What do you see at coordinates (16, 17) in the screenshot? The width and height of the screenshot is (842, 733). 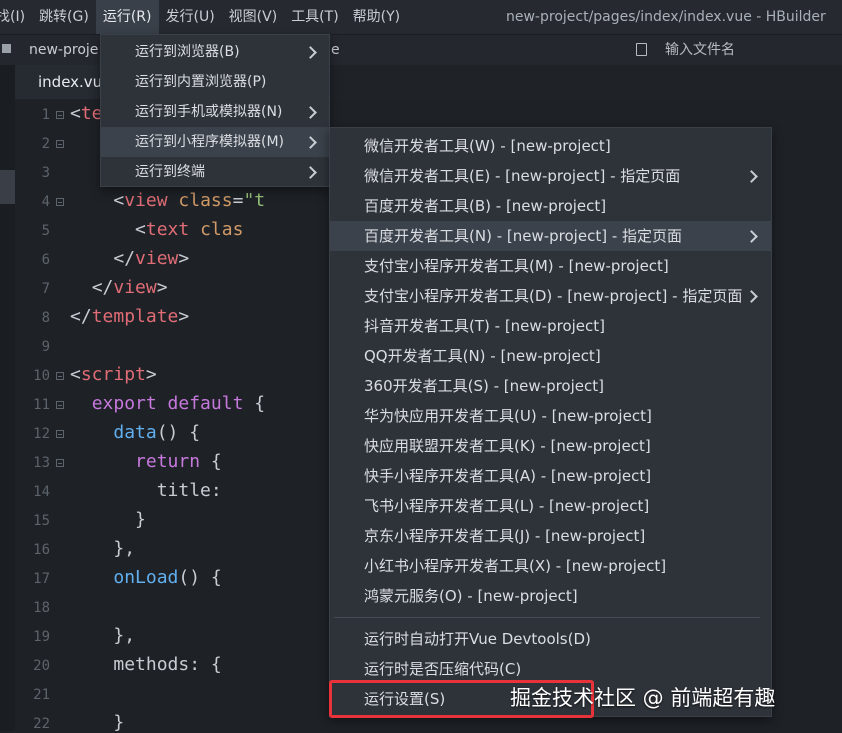 I see `menu-find: 找(I)` at bounding box center [16, 17].